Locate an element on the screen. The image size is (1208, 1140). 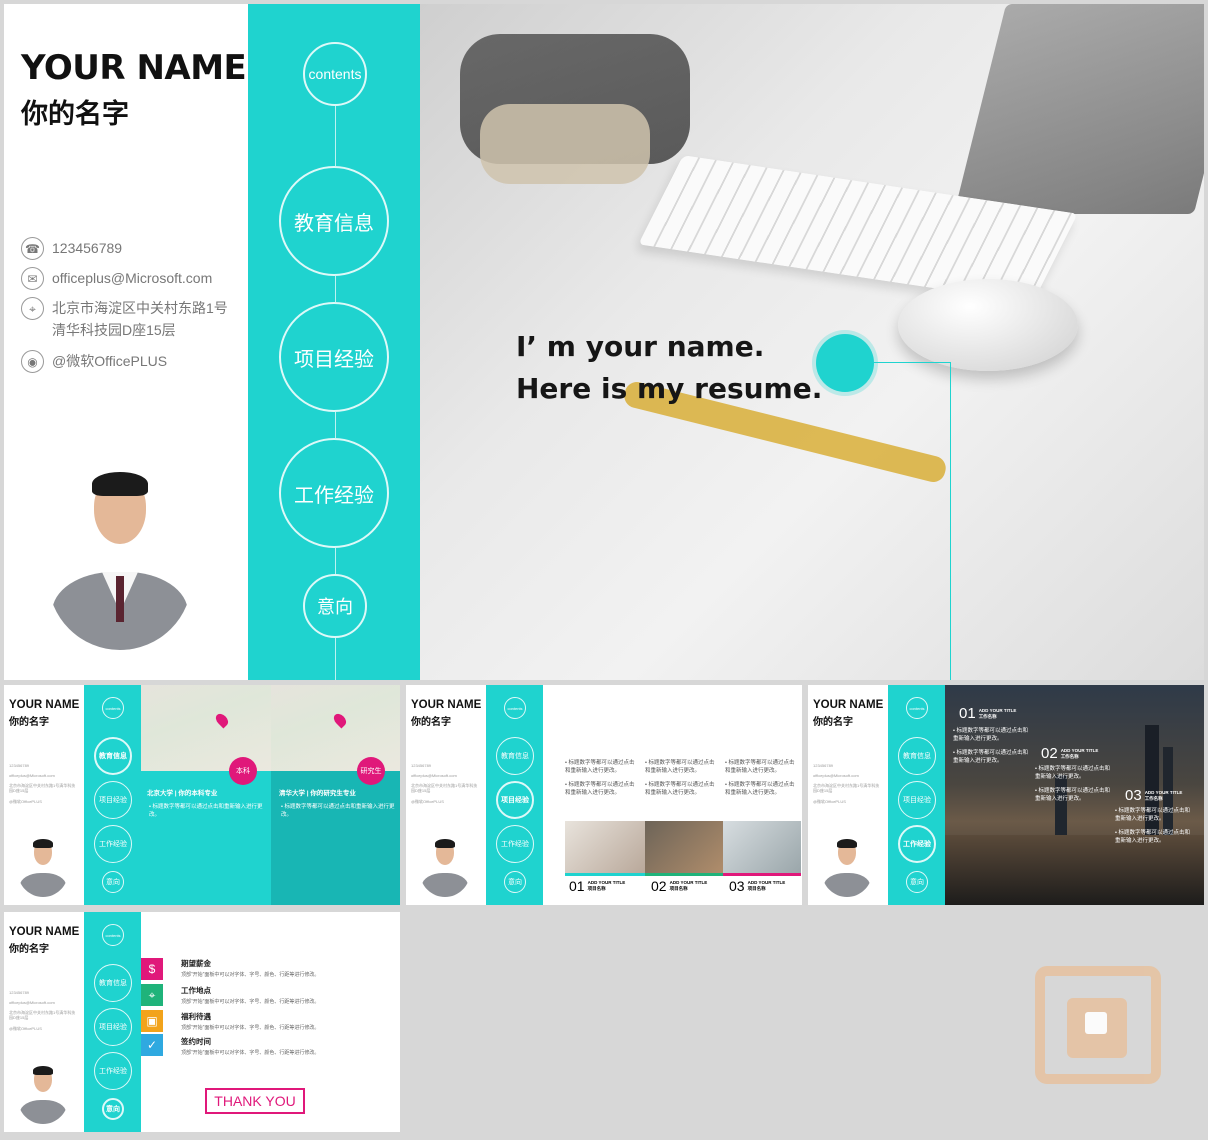
contact-phone: ☎ 123456789 is located at coordinates (71, 248).